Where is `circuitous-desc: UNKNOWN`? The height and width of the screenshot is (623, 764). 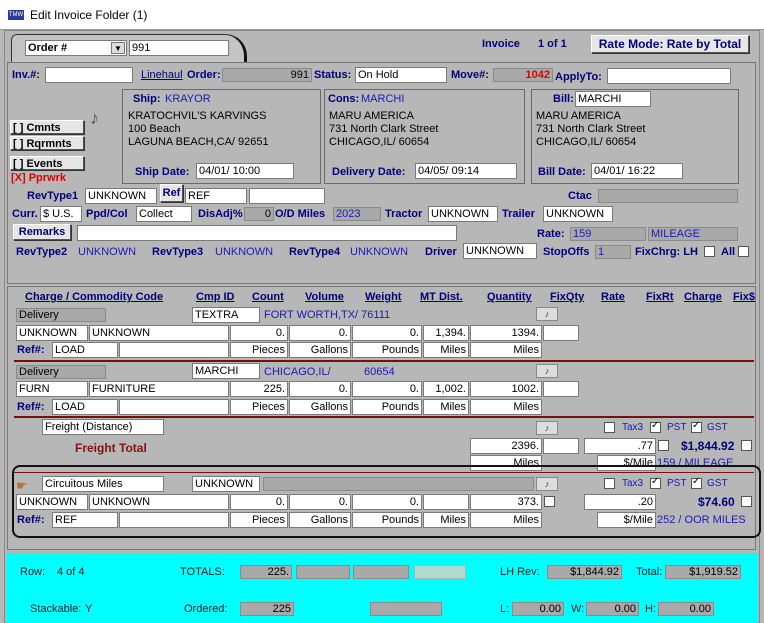 circuitous-desc: UNKNOWN is located at coordinates (159, 502).